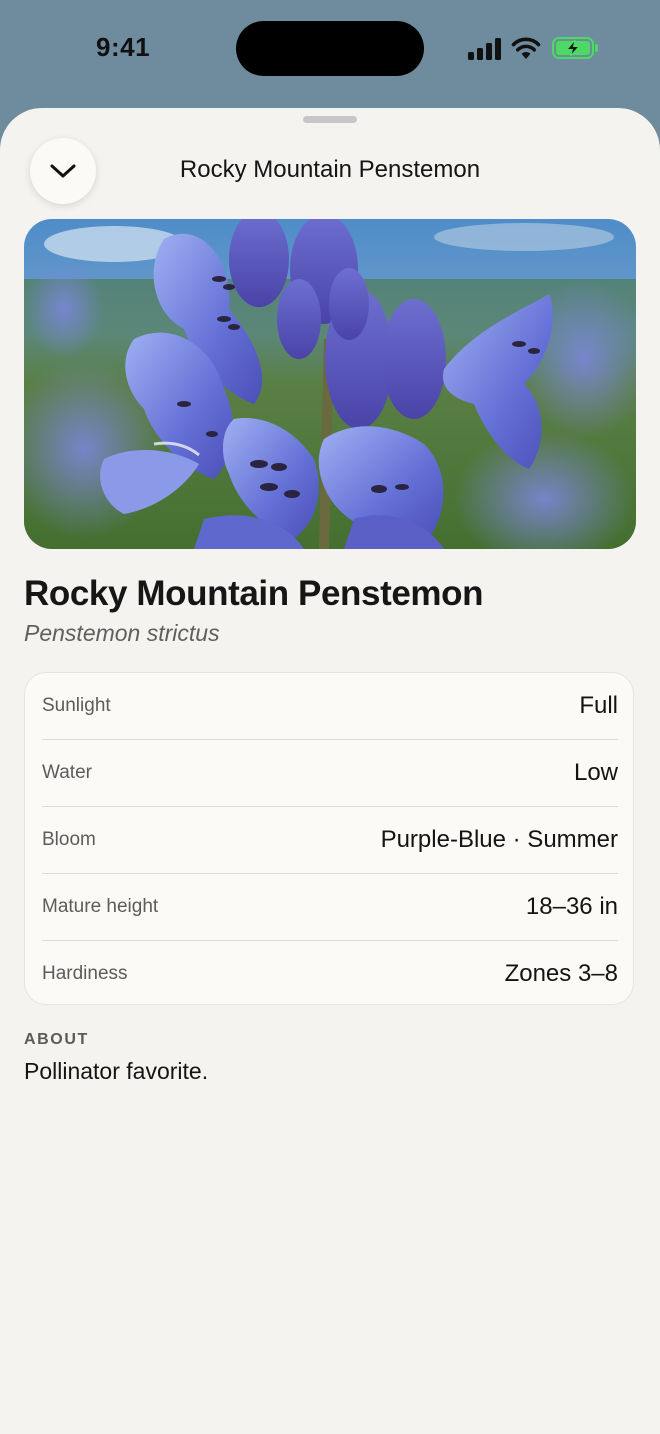 This screenshot has width=660, height=1434. Describe the element at coordinates (595, 772) in the screenshot. I see `detail-value: Low` at that location.